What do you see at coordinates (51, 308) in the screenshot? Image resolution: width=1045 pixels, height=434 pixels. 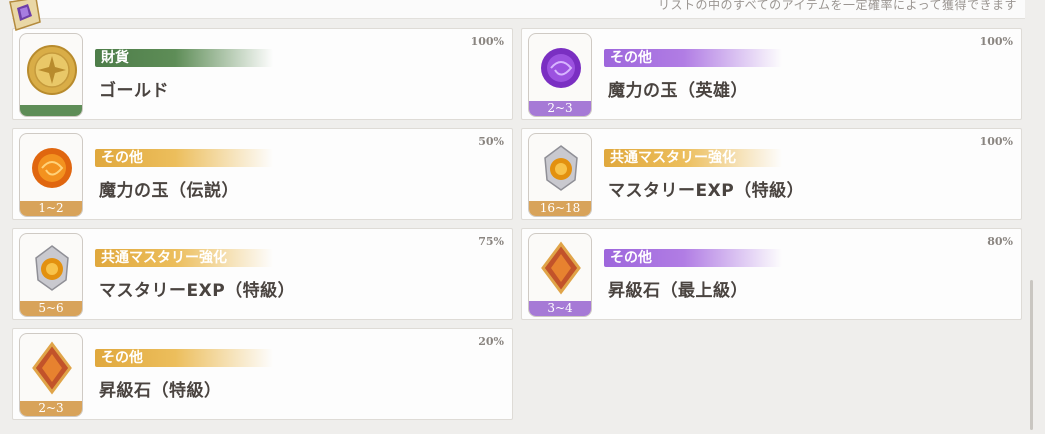 I see `item-quantity: 5~6` at bounding box center [51, 308].